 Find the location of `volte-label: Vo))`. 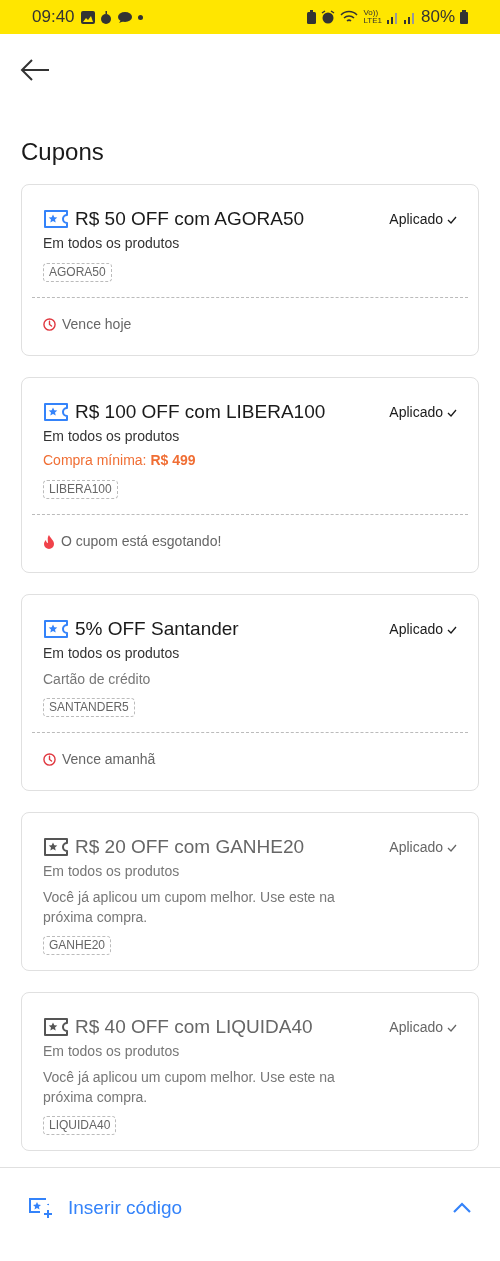

volte-label: Vo)) is located at coordinates (371, 13).